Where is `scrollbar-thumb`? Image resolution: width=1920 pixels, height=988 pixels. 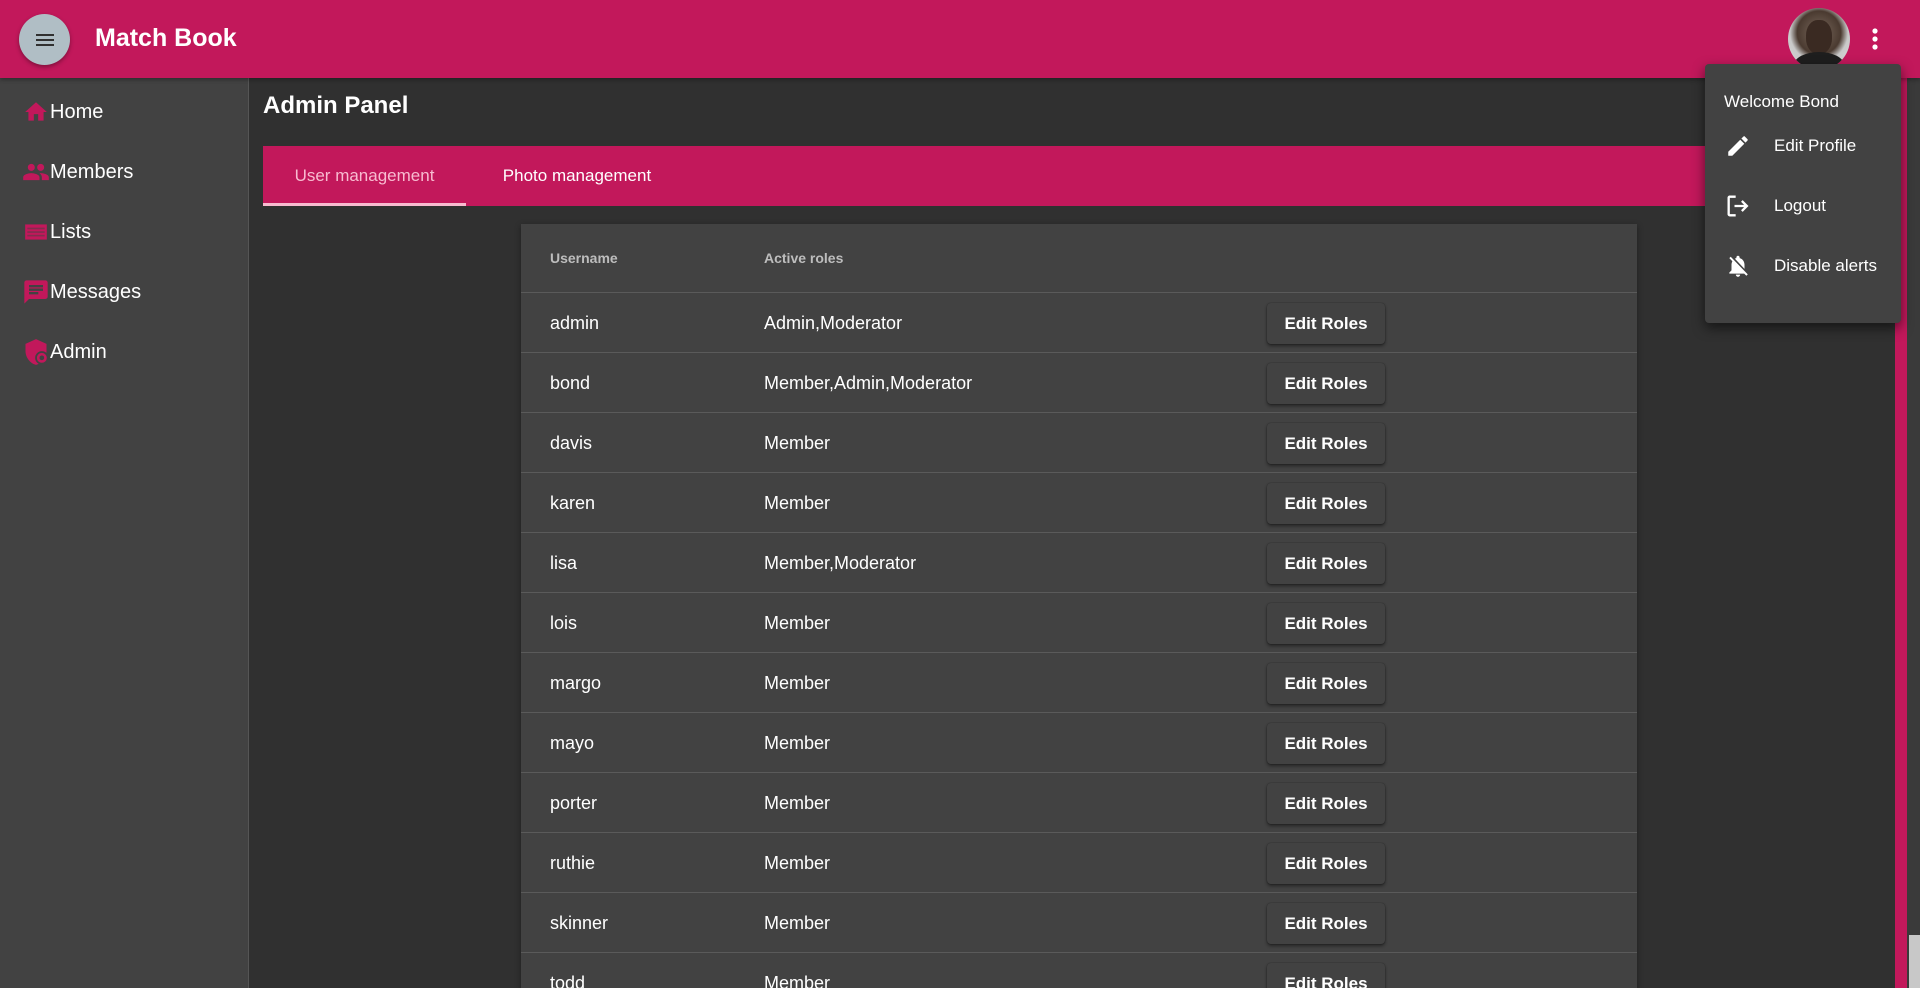
scrollbar-thumb is located at coordinates (1914, 961).